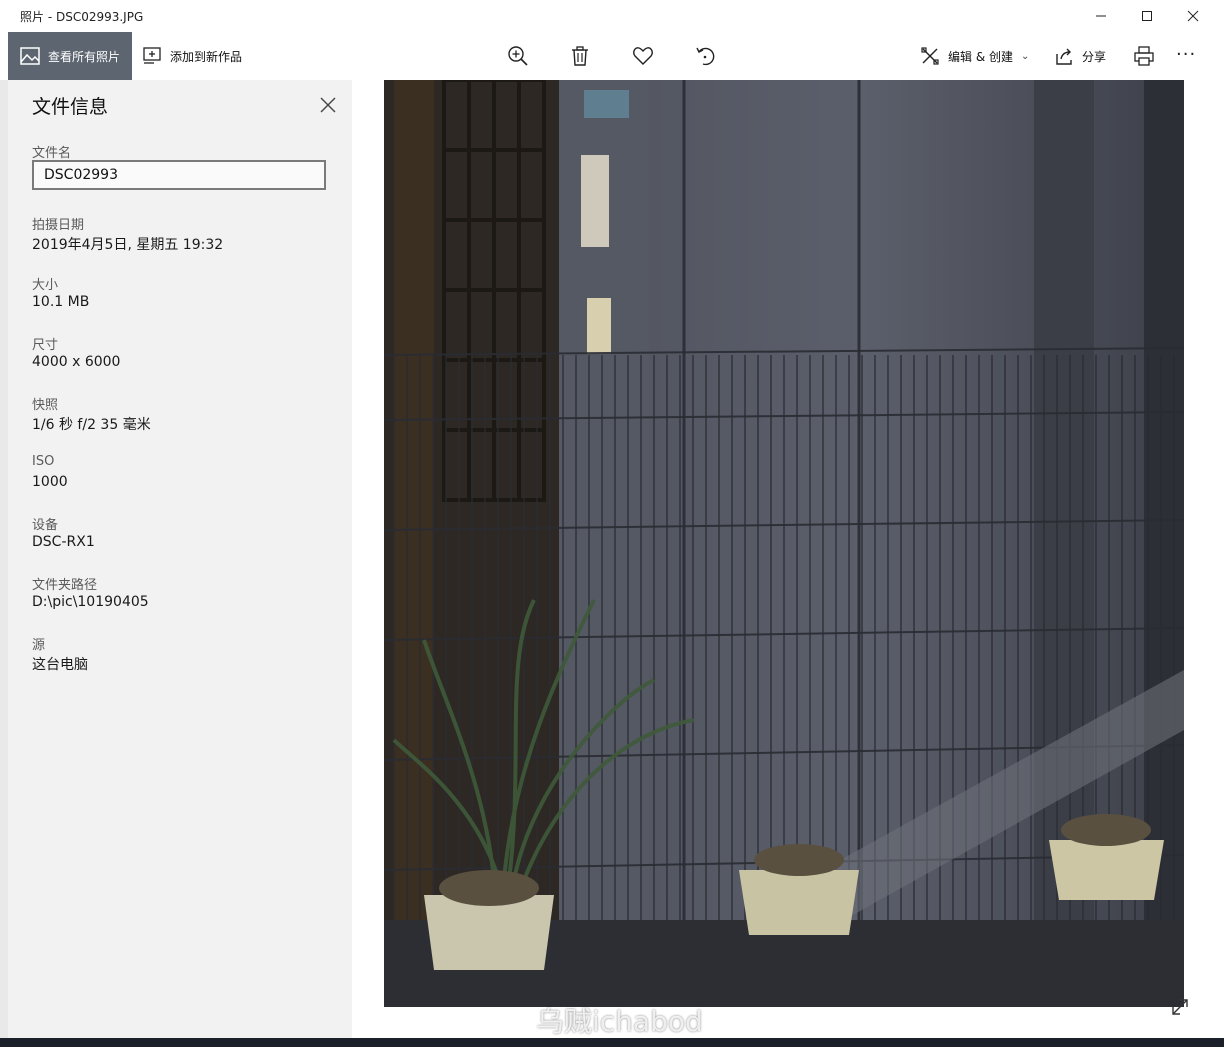 The image size is (1224, 1047). What do you see at coordinates (1064, 56) in the screenshot?
I see `share-icon` at bounding box center [1064, 56].